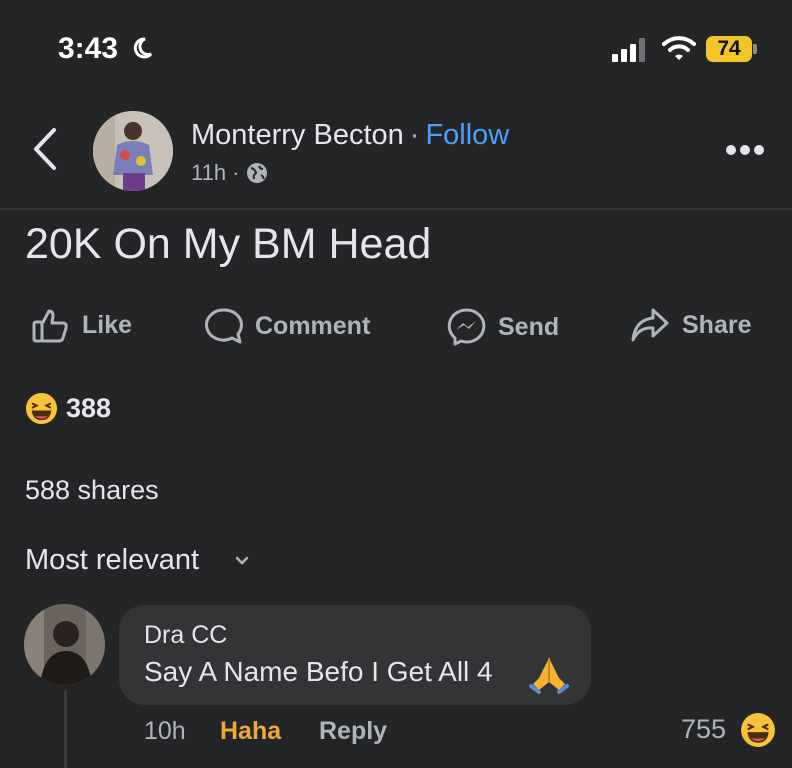 This screenshot has width=792, height=768. Describe the element at coordinates (224, 326) in the screenshot. I see `comment-icon` at that location.